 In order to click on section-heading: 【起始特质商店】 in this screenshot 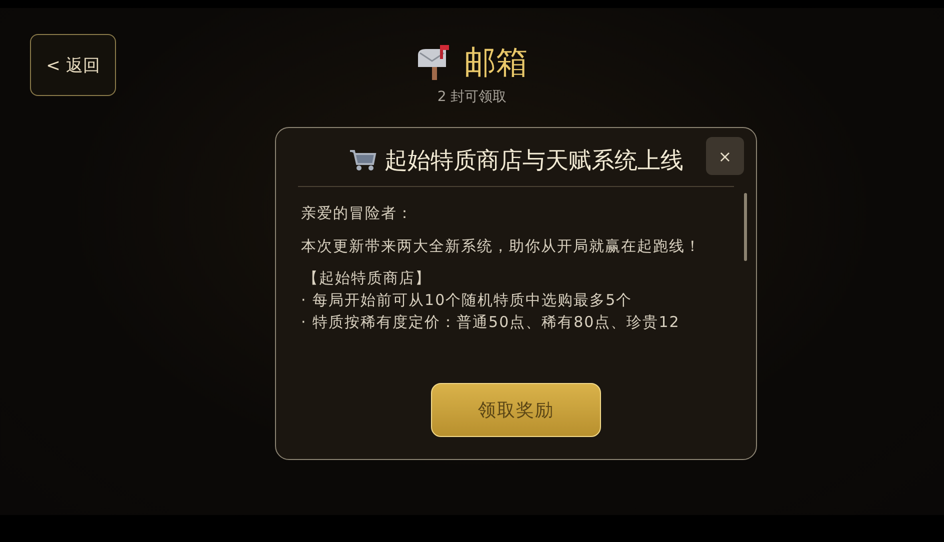, I will do `click(367, 278)`.